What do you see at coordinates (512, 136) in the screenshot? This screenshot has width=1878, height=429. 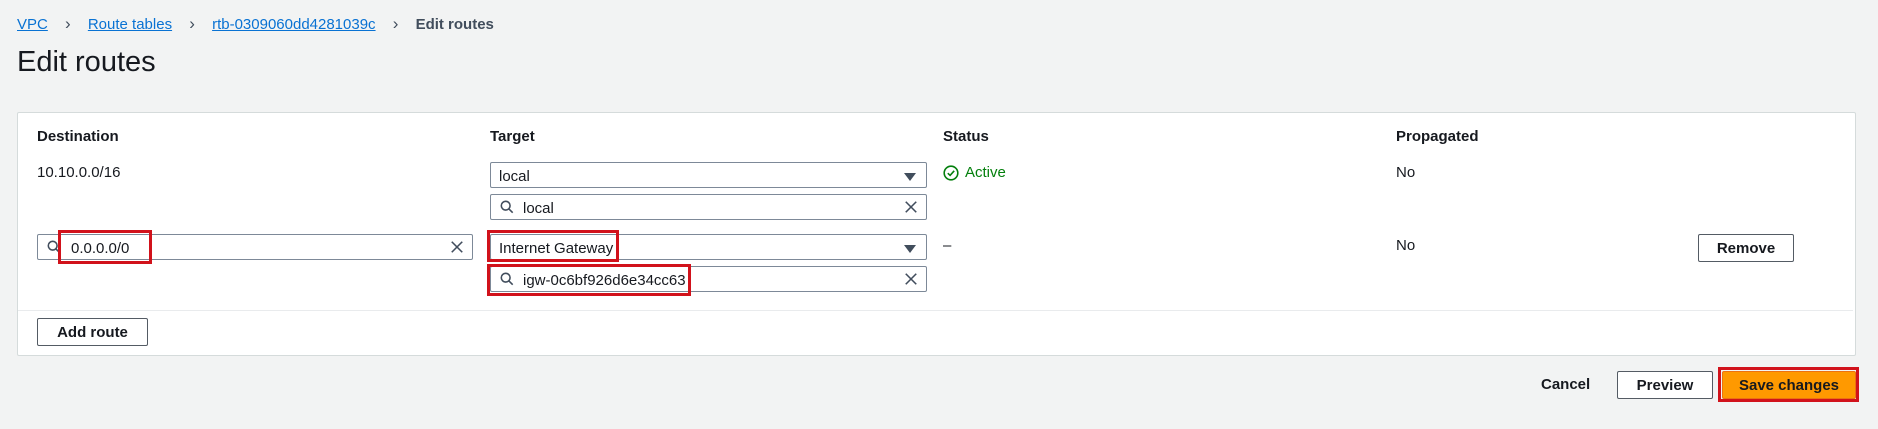 I see `column-header-target: Target` at bounding box center [512, 136].